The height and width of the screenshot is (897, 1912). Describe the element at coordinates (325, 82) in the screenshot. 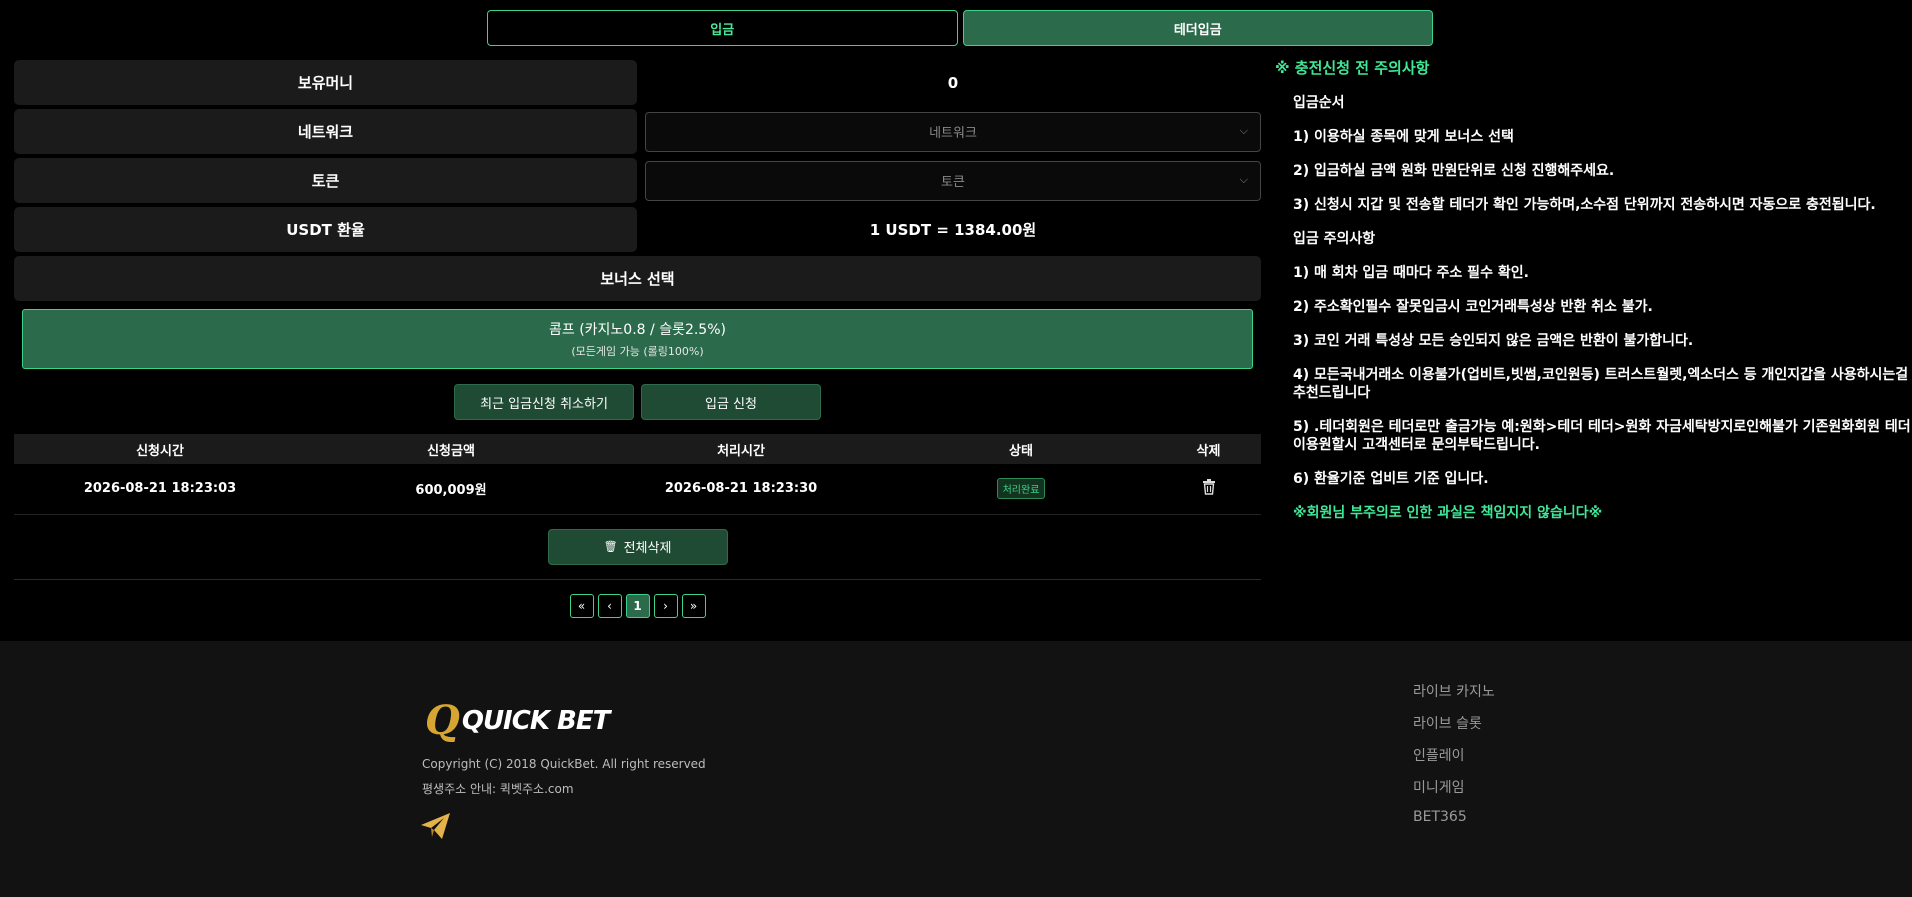

I see `balance-label: 보유머니` at that location.